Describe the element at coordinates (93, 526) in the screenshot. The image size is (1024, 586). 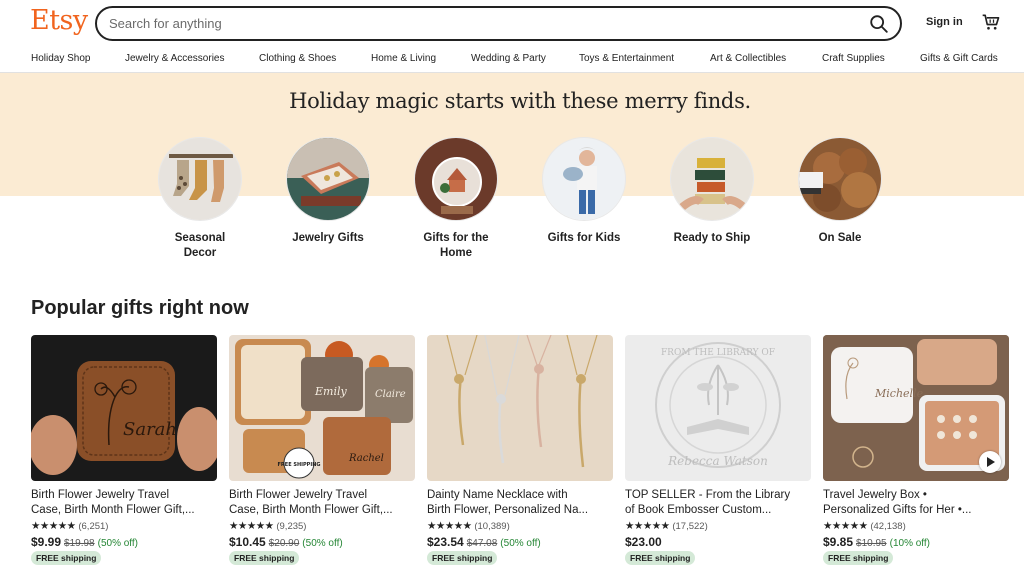
I see `review-count: (6,251)` at that location.